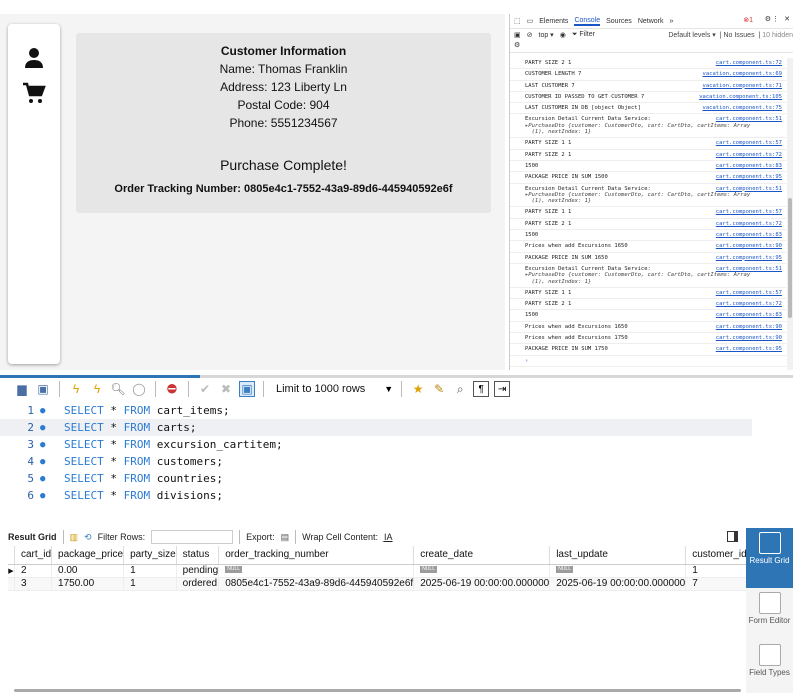  I want to click on tab-console: Console, so click(587, 21).